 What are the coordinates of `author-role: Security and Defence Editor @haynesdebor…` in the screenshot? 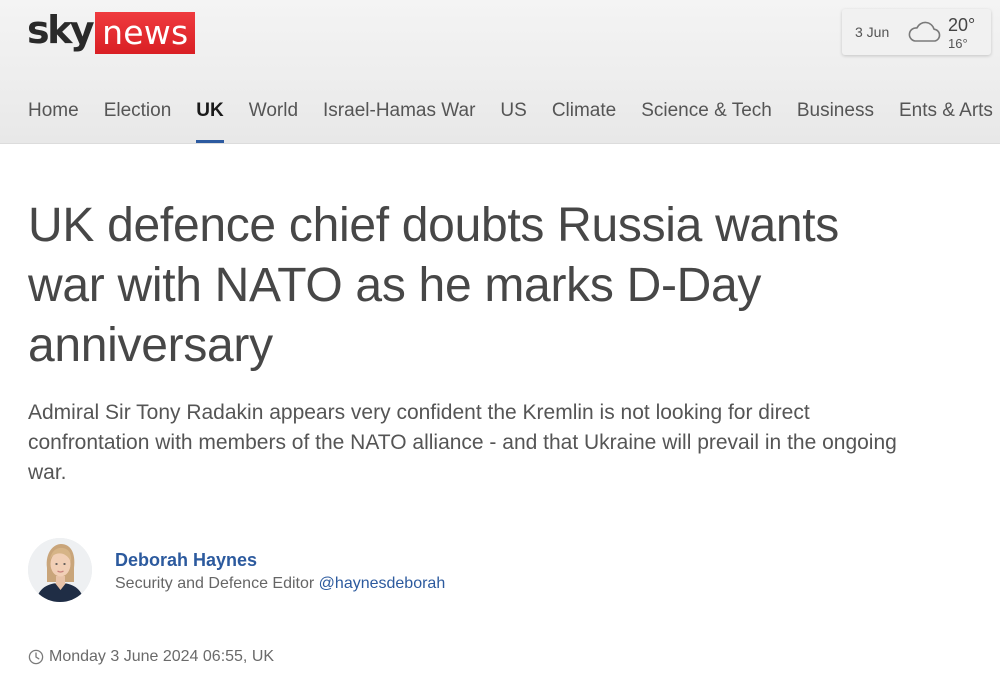 It's located at (280, 584).